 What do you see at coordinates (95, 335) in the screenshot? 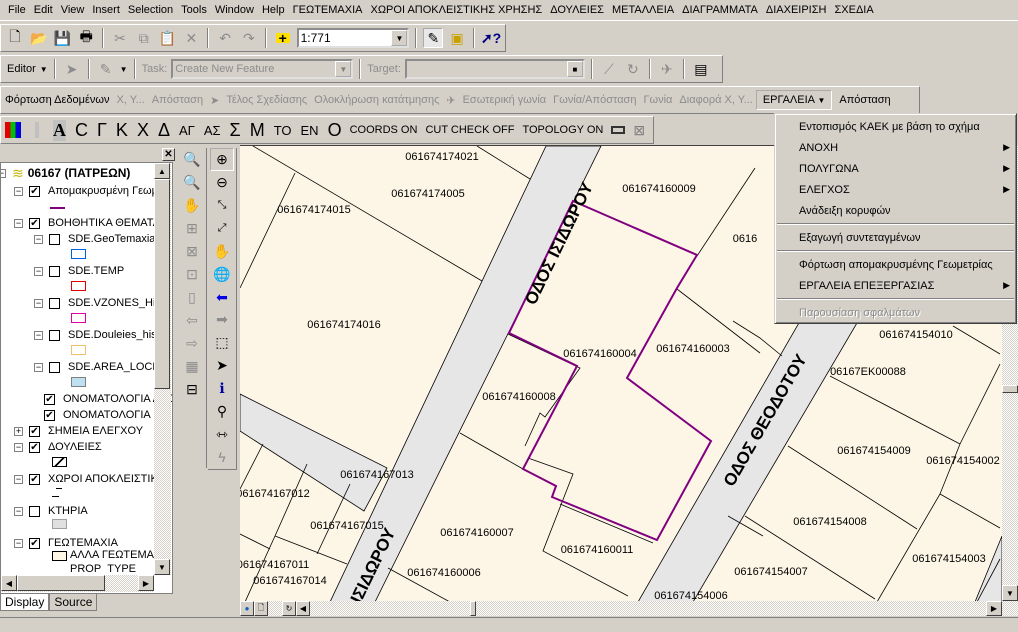
I see `toc-layer: − SDE.Douleies_his` at bounding box center [95, 335].